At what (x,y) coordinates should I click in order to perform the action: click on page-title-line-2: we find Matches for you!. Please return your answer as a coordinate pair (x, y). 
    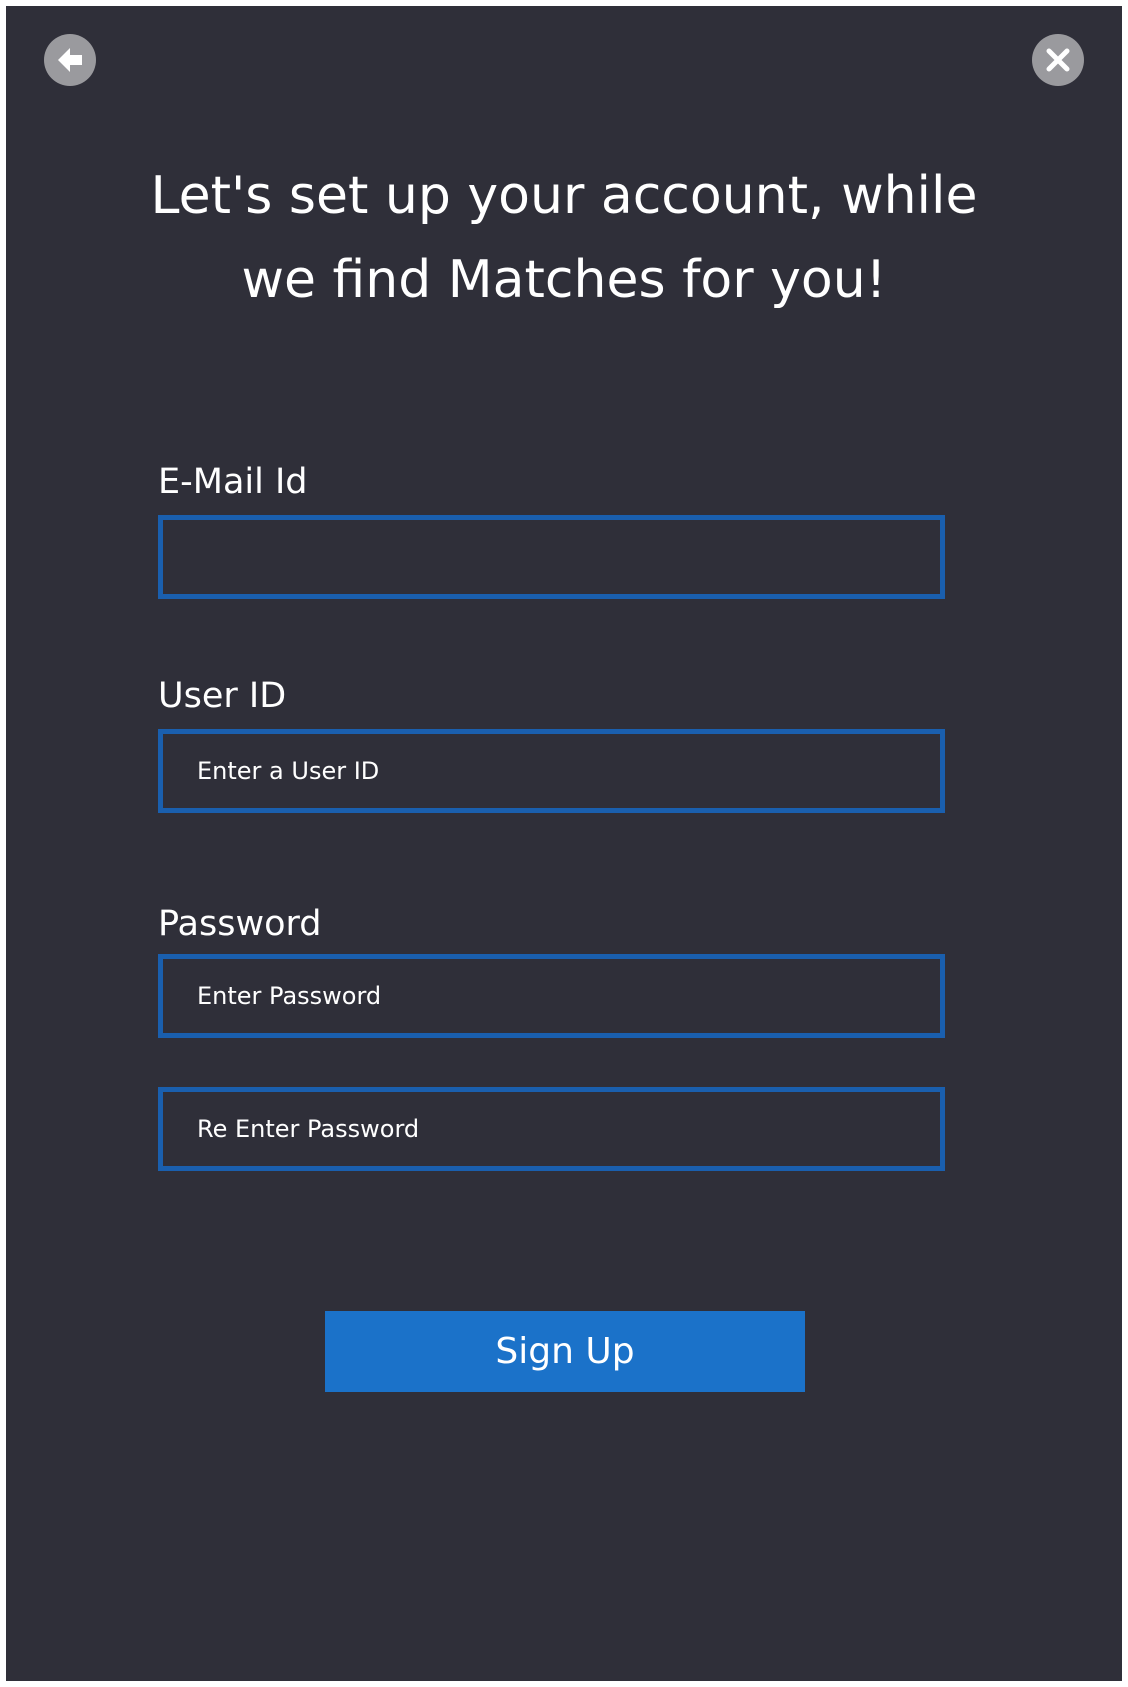
    Looking at the image, I should click on (564, 280).